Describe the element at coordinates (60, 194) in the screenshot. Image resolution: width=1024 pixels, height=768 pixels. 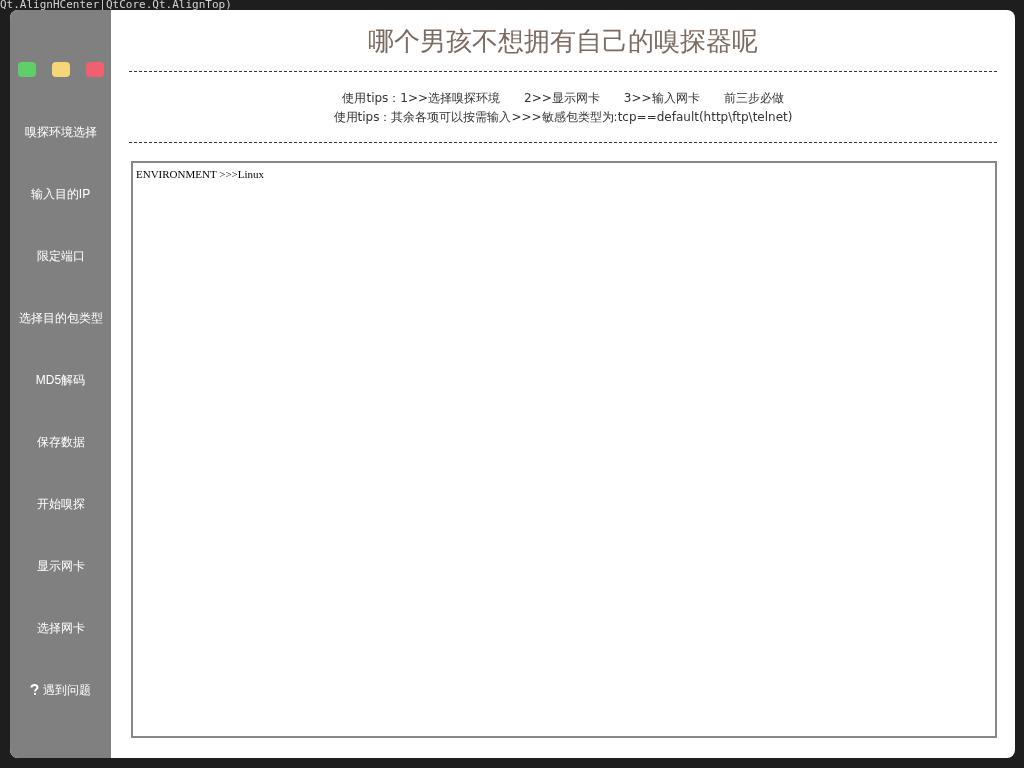
I see `sidebar-item: 输入目的IP` at that location.